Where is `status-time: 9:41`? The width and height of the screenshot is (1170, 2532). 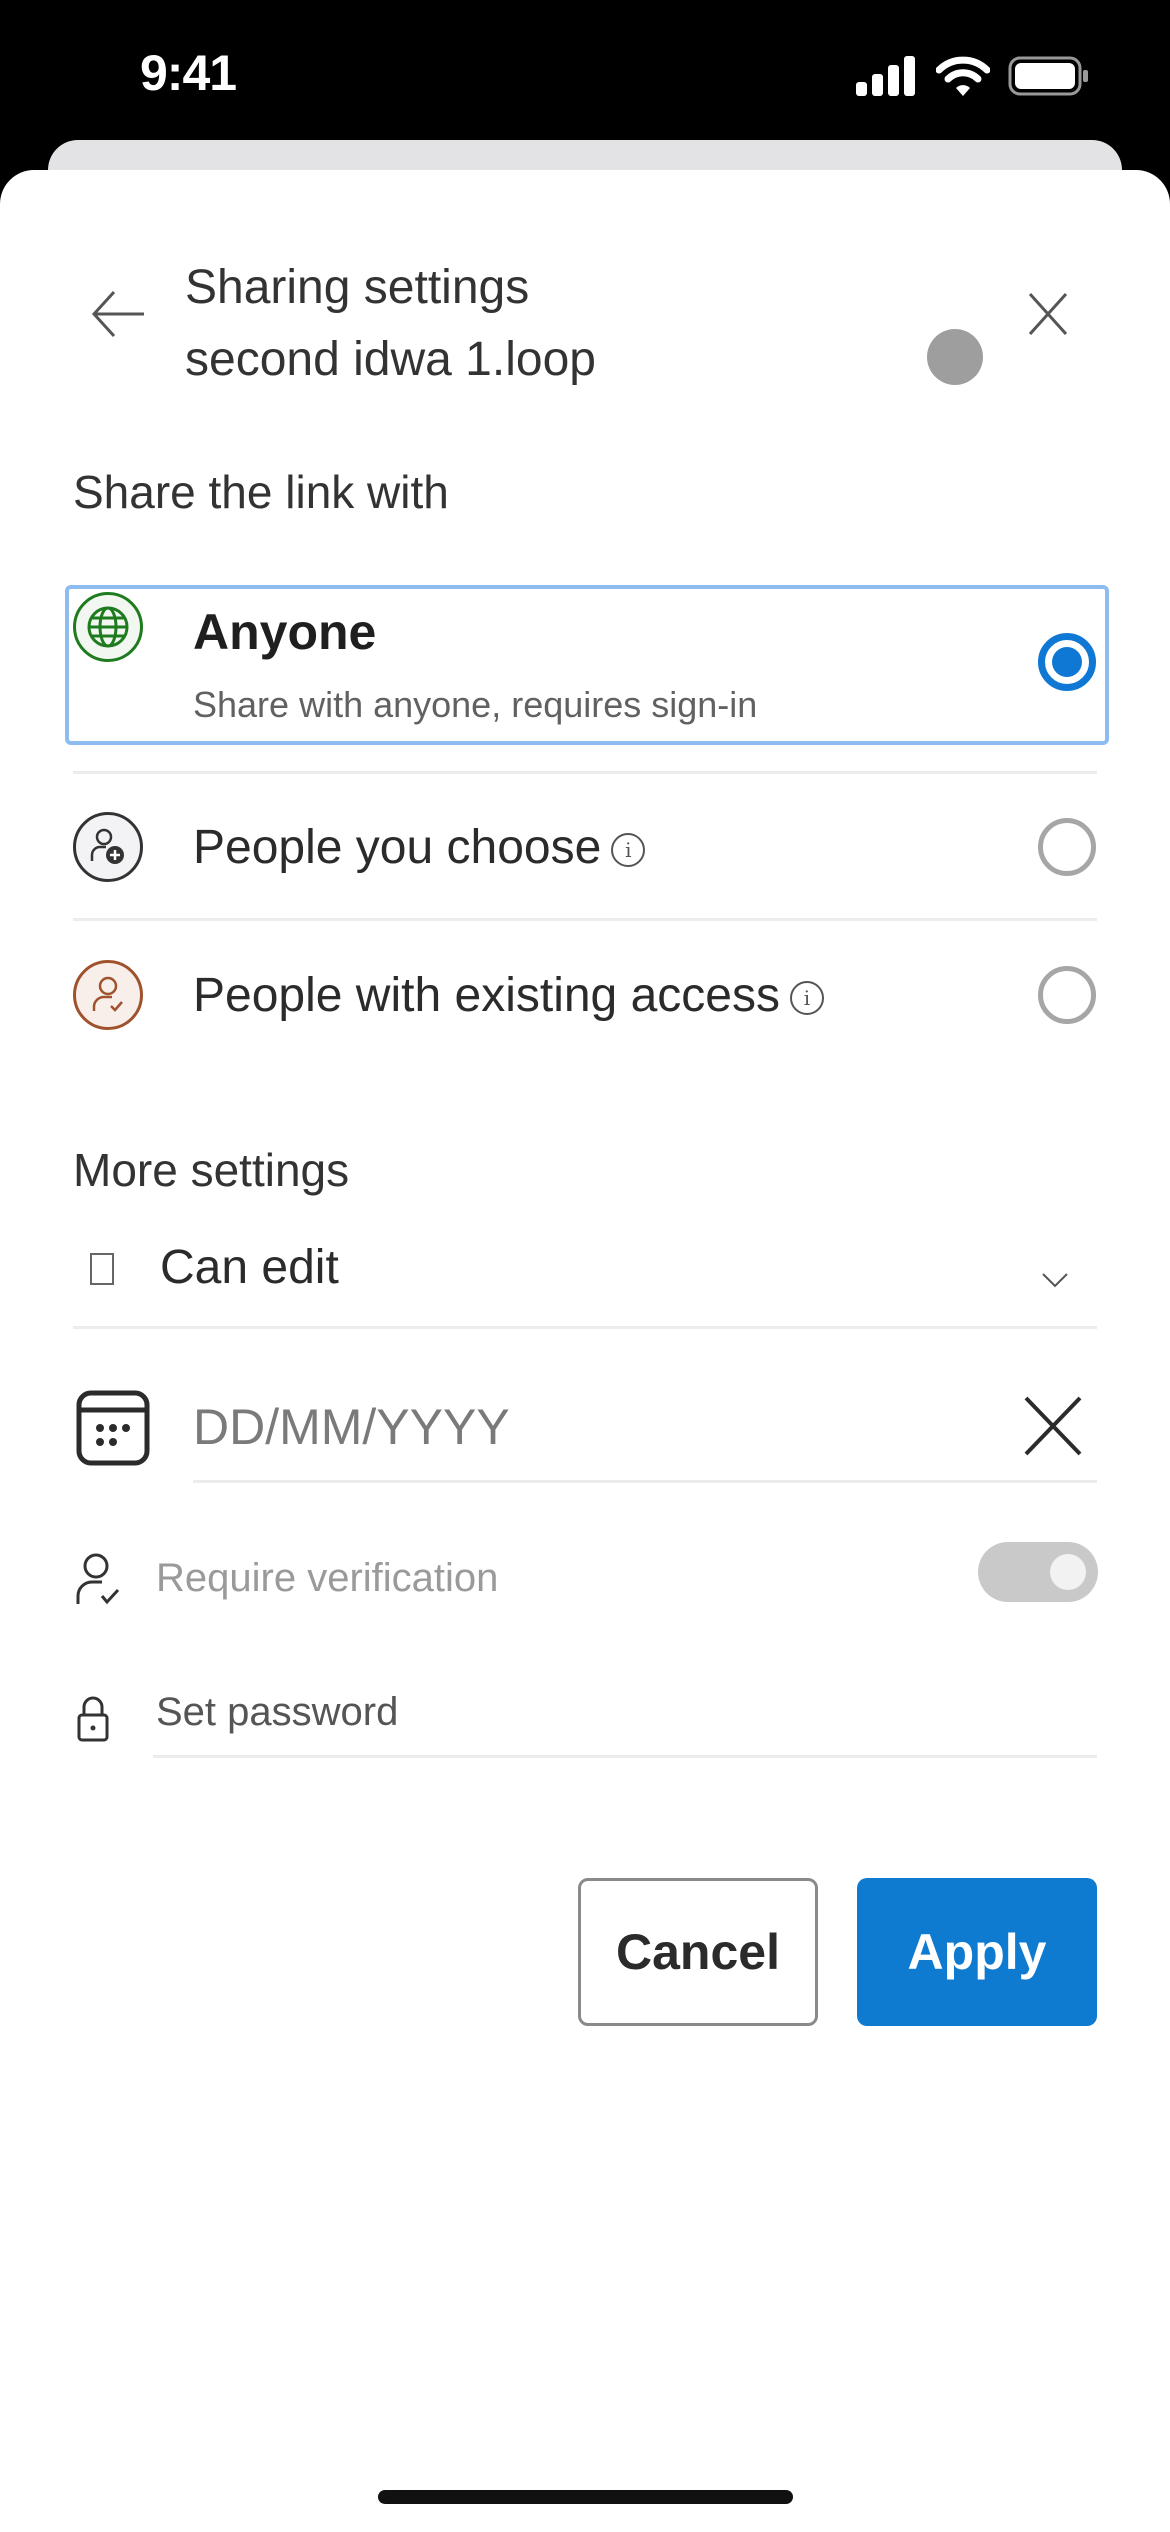
status-time: 9:41 is located at coordinates (188, 73).